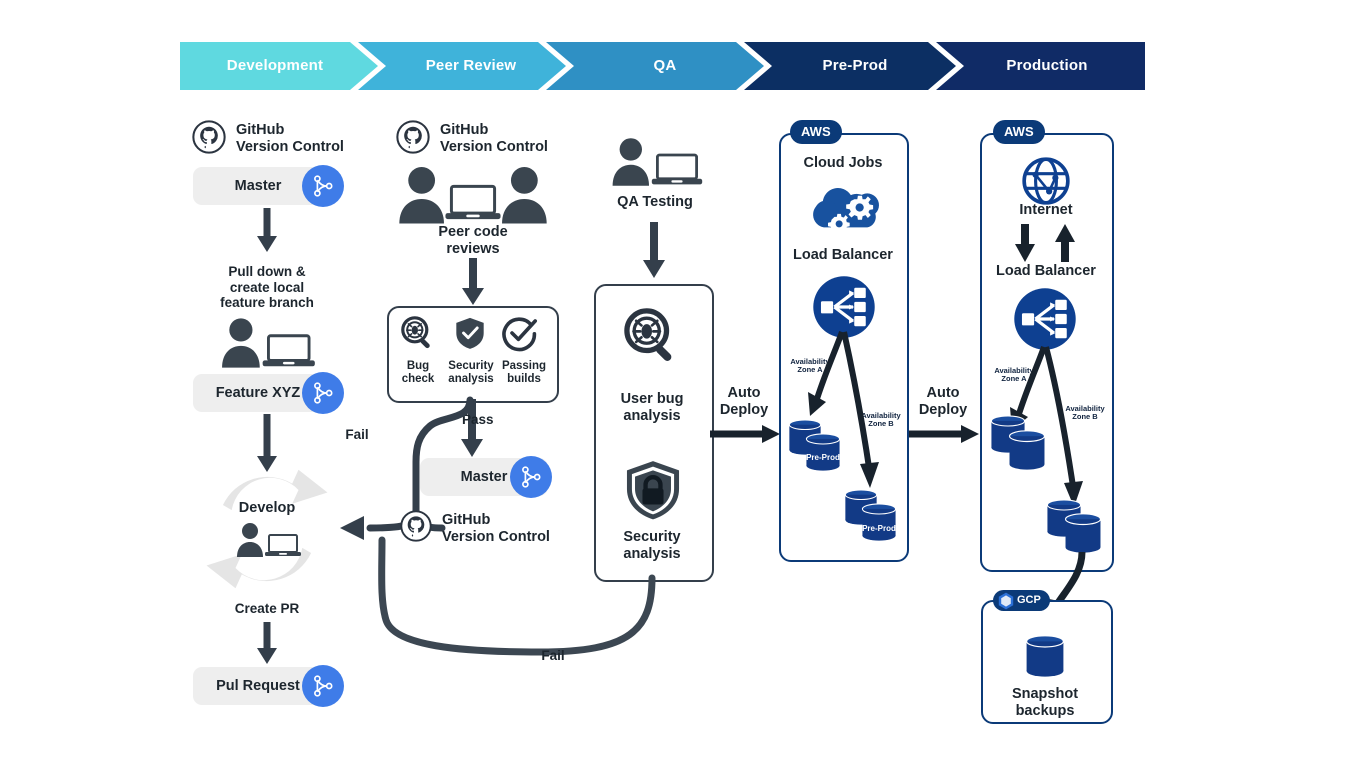 Image resolution: width=1366 pixels, height=768 pixels. Describe the element at coordinates (520, 333) in the screenshot. I see `circle-check-icon` at that location.